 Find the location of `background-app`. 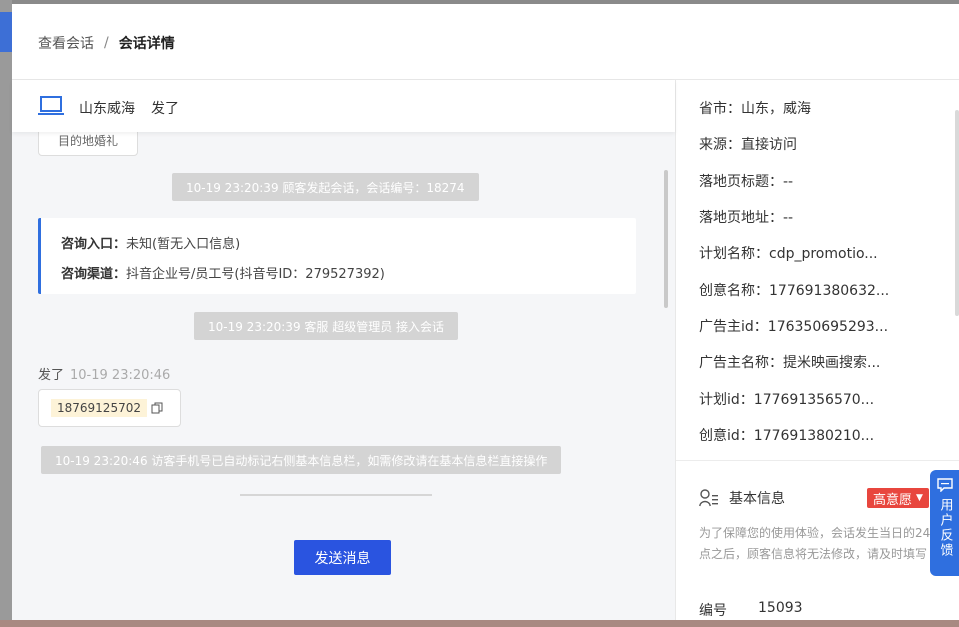

background-app is located at coordinates (6, 313).